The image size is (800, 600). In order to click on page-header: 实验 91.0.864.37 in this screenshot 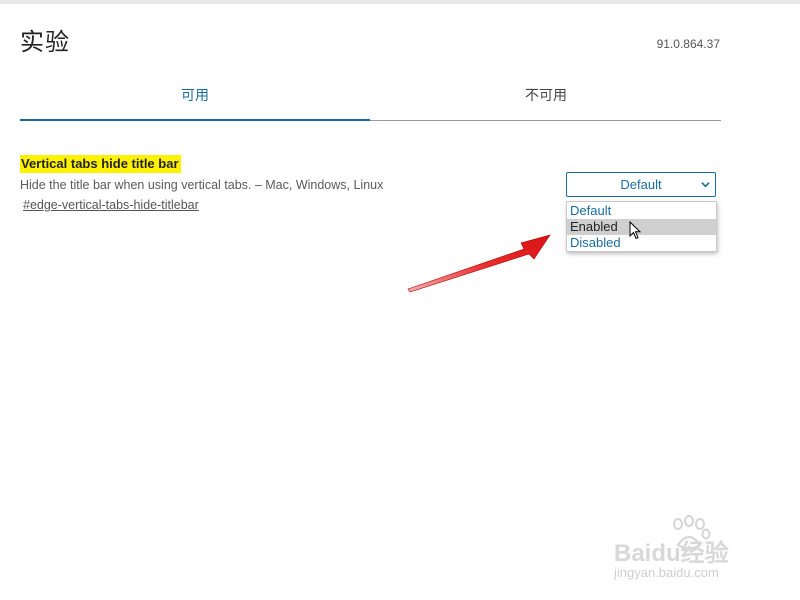, I will do `click(370, 39)`.